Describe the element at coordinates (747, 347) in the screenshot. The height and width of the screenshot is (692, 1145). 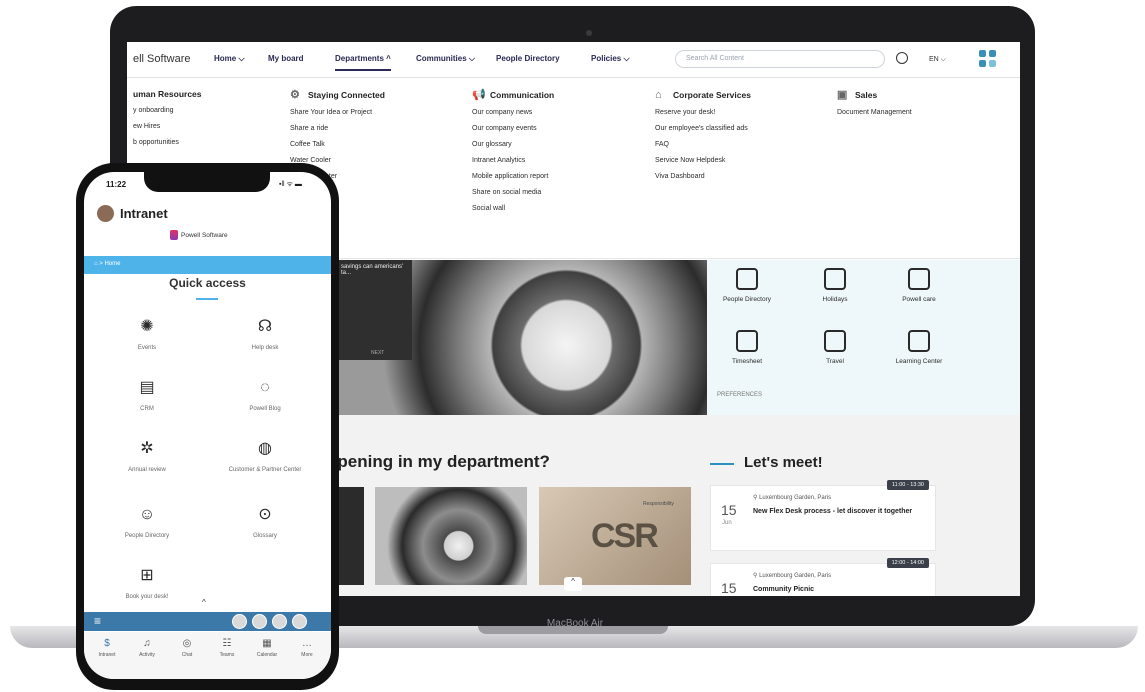
I see `quick-link-timesheet: Timesheet` at that location.